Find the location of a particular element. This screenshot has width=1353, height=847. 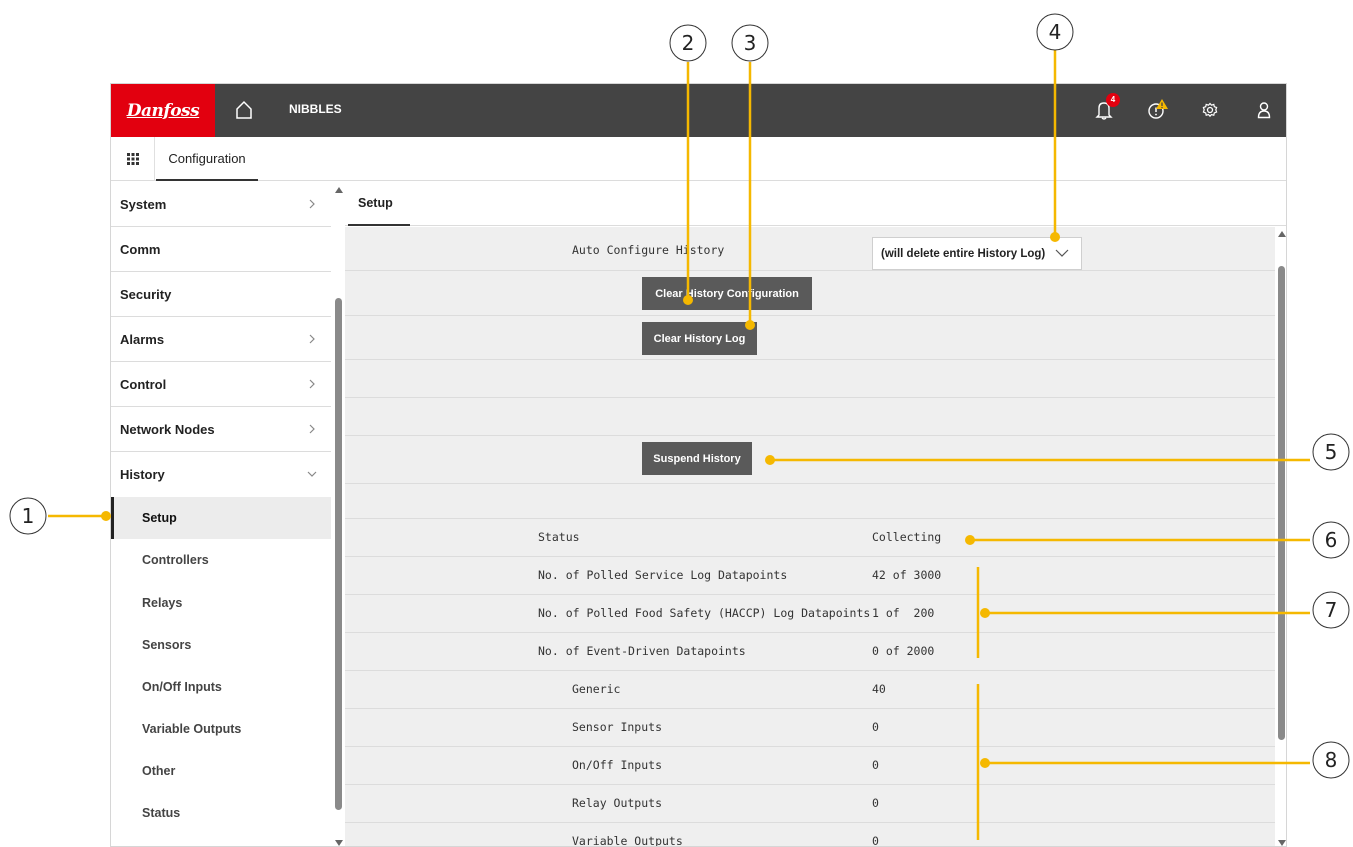

sidebar-subitem-other: Other is located at coordinates (221, 771).